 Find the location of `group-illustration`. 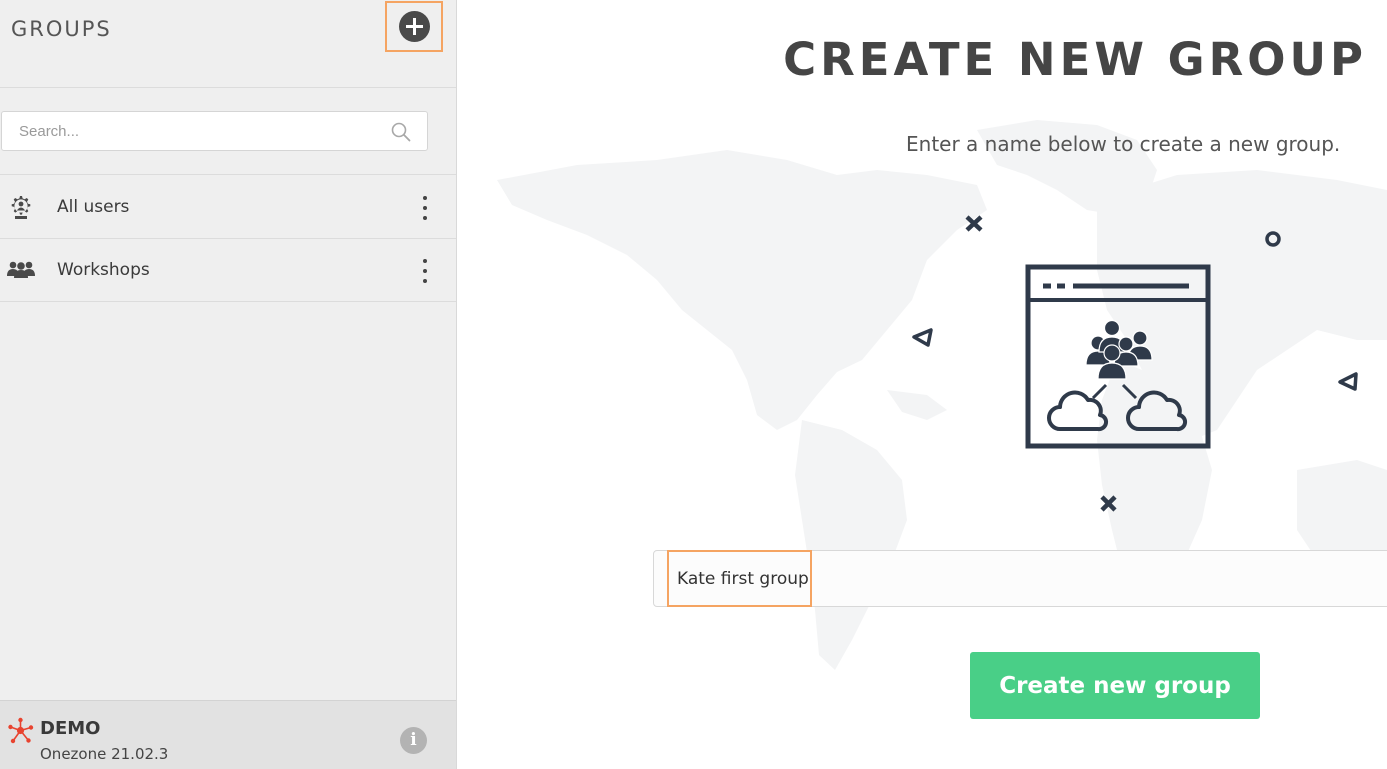

group-illustration is located at coordinates (1135, 363).